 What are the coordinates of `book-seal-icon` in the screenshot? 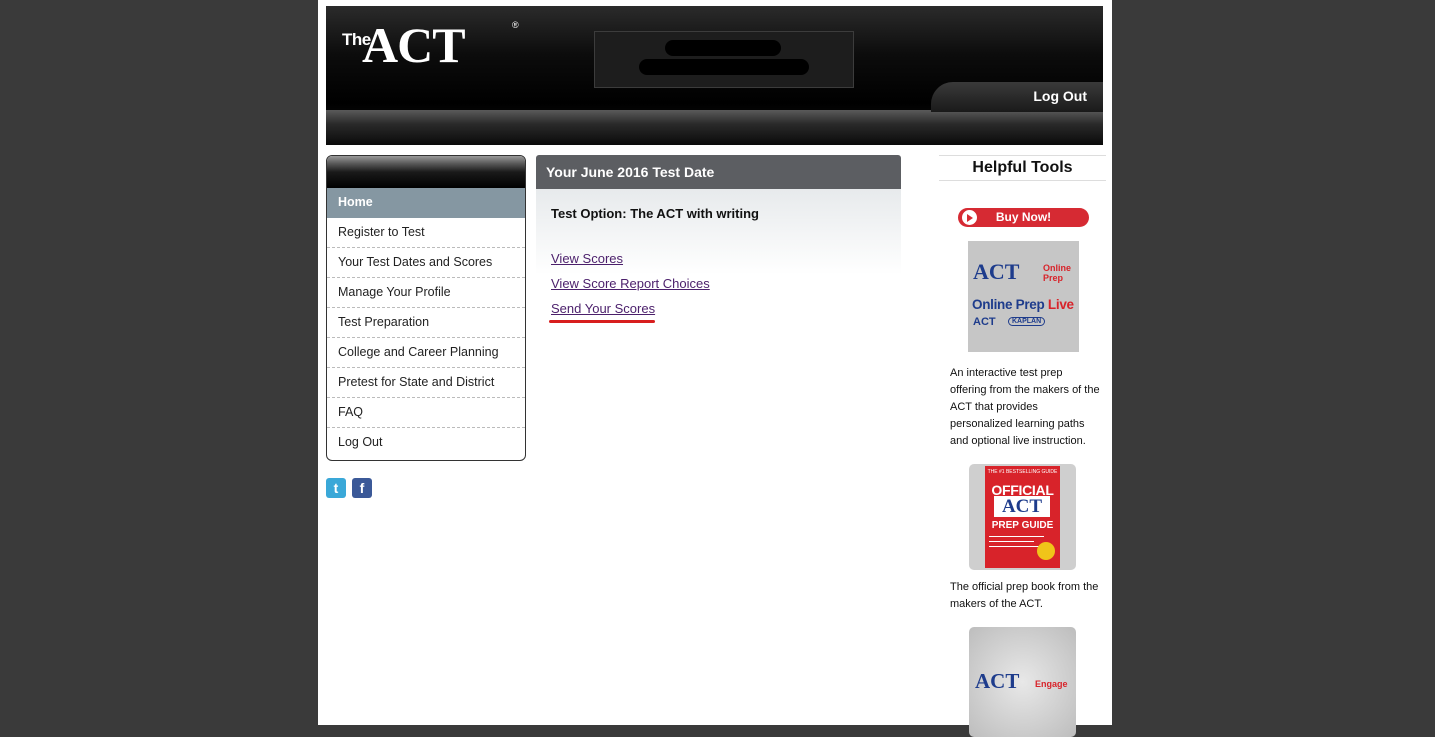 It's located at (1046, 551).